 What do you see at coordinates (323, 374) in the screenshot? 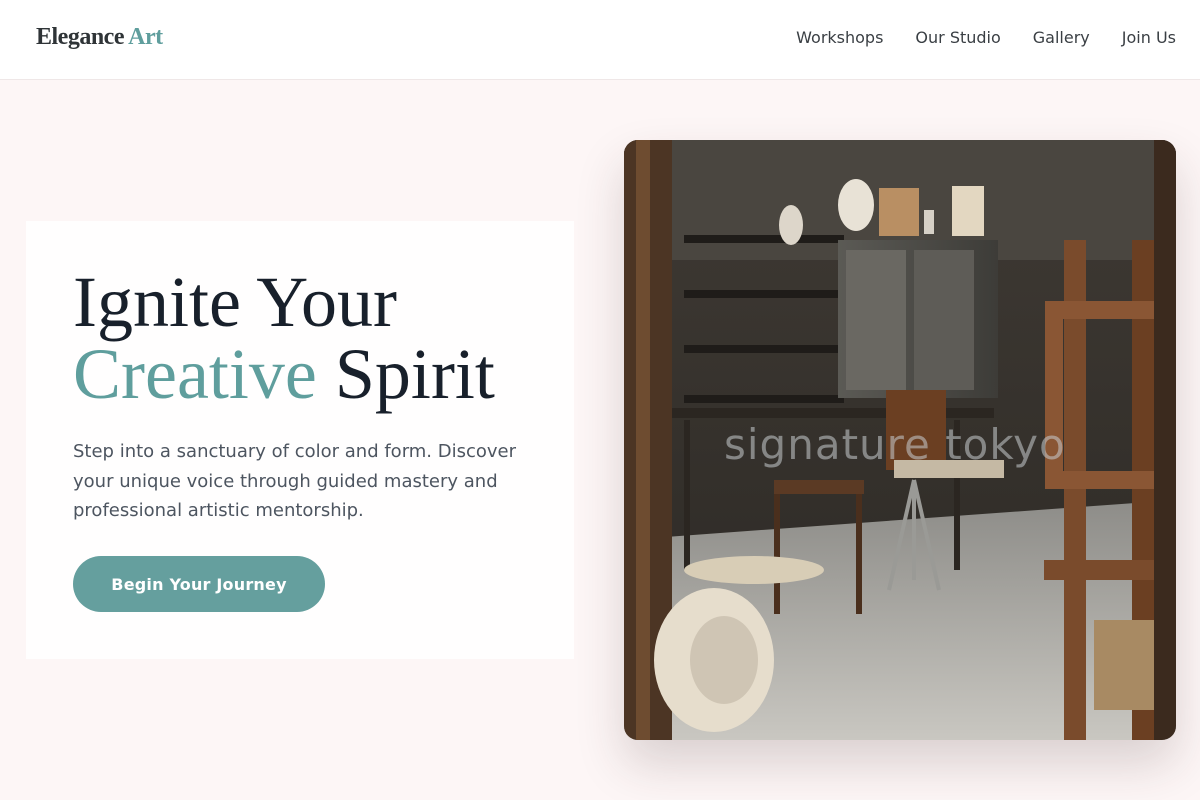
I see `hero-title-line2: Creative Spirit` at bounding box center [323, 374].